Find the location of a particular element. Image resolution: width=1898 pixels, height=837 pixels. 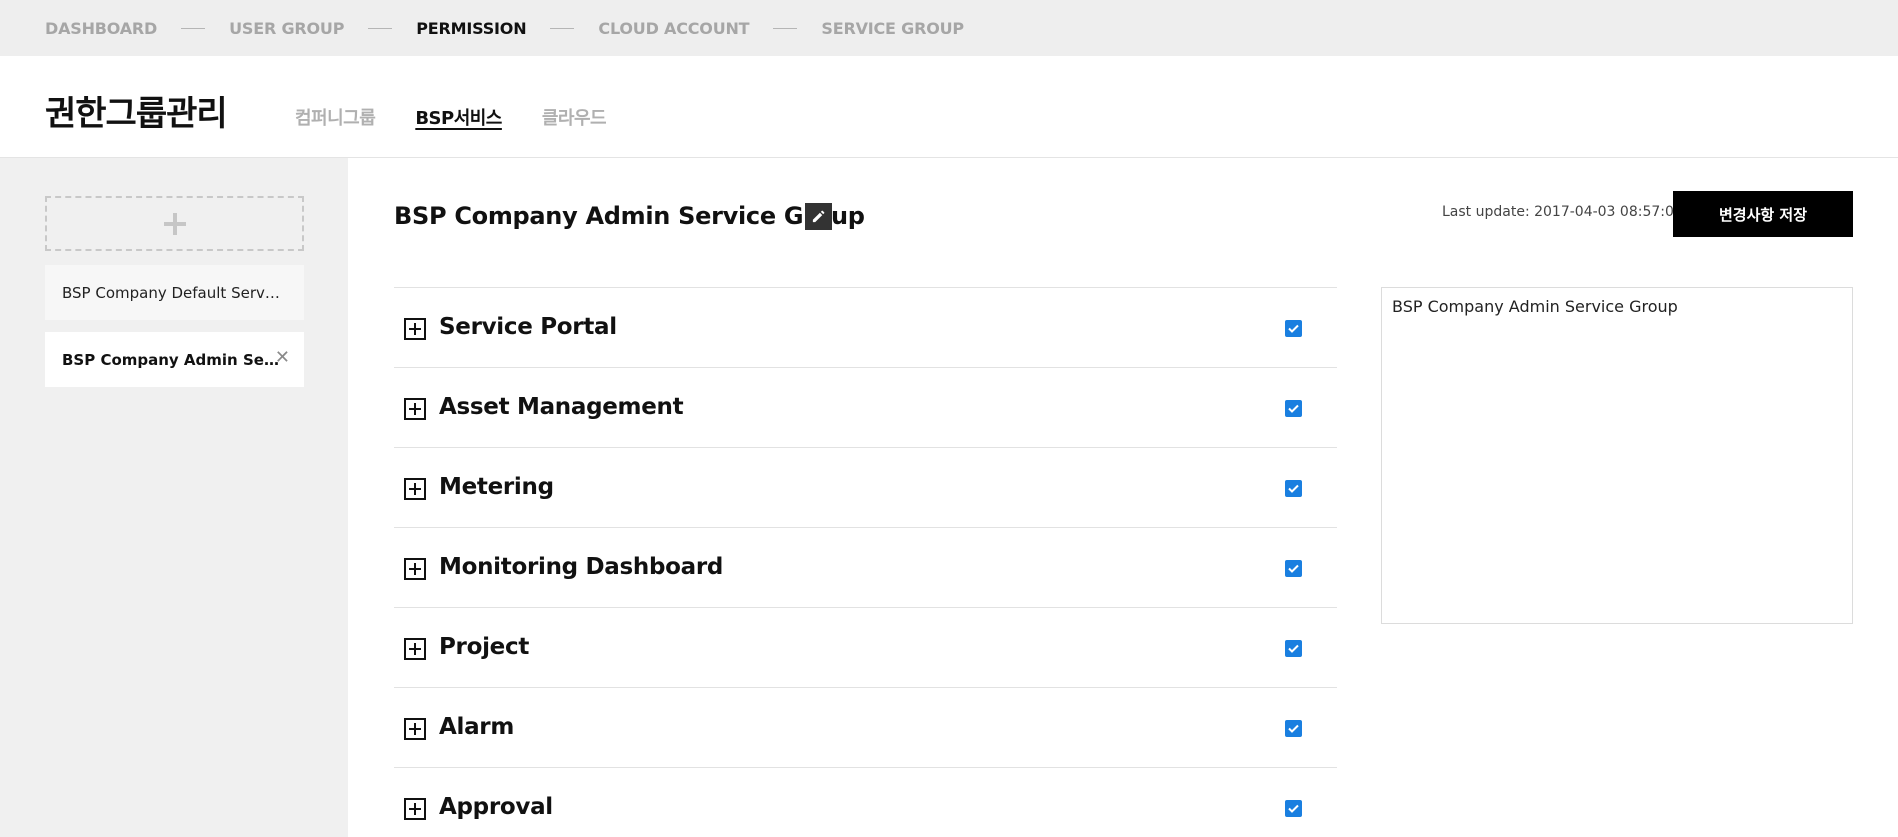

edit-title-button is located at coordinates (818, 216).